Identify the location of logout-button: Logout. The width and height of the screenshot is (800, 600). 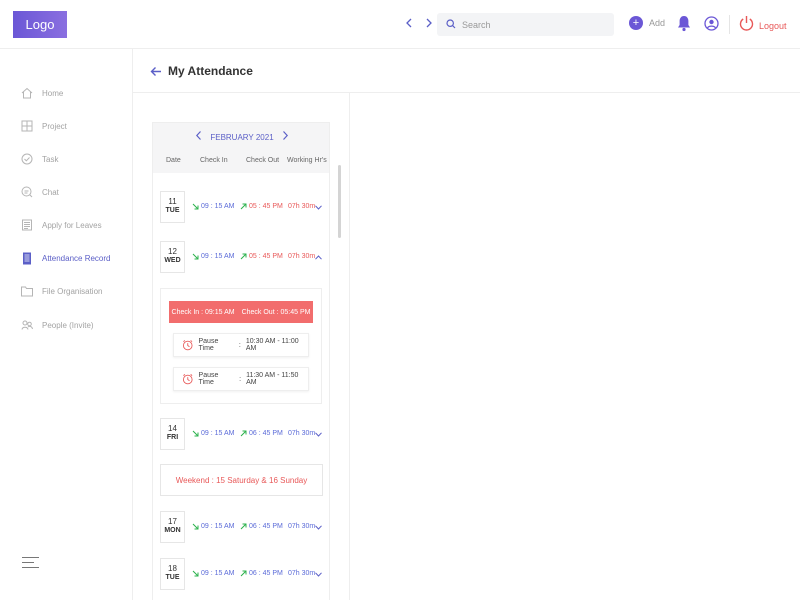
(763, 26).